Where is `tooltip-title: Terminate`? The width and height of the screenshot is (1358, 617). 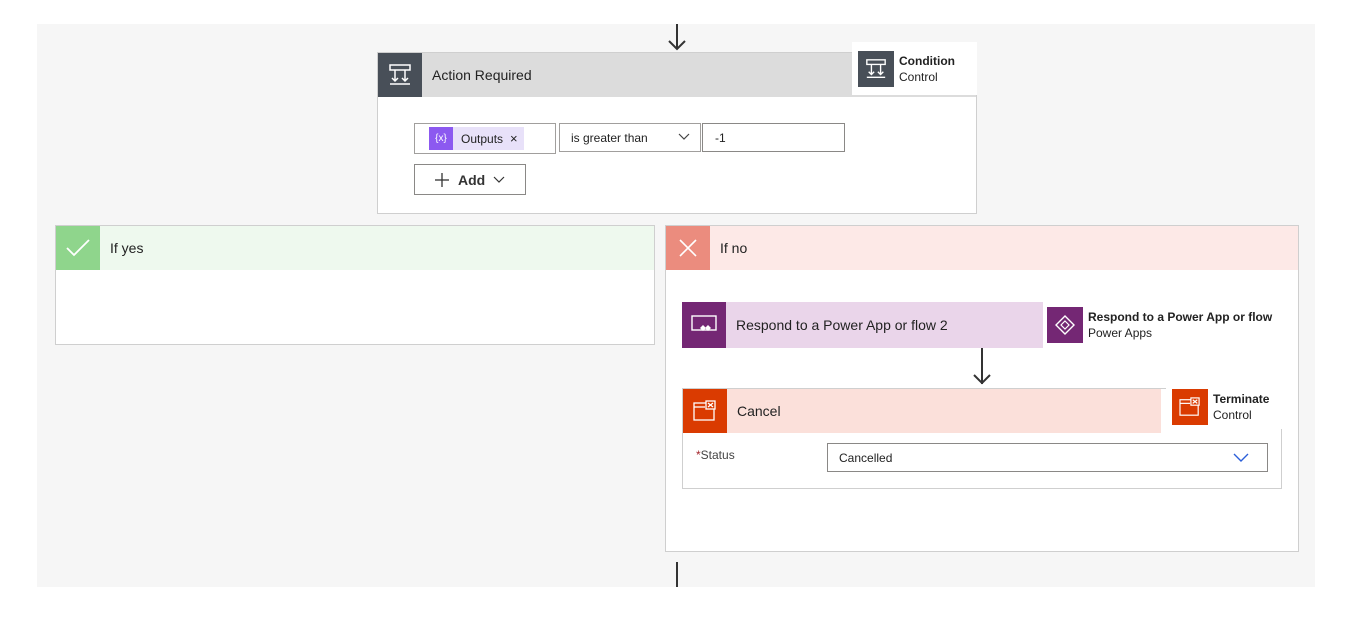 tooltip-title: Terminate is located at coordinates (1241, 399).